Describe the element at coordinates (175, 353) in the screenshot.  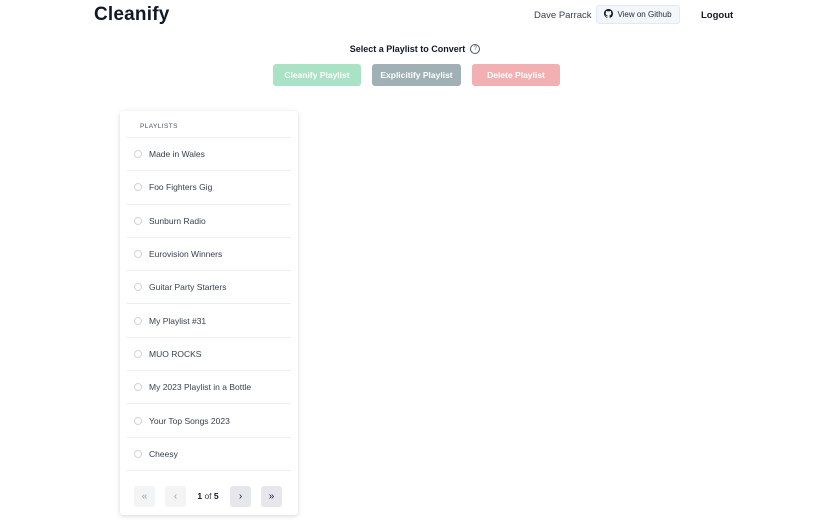
I see `playlist-name: MUO ROCKS` at that location.